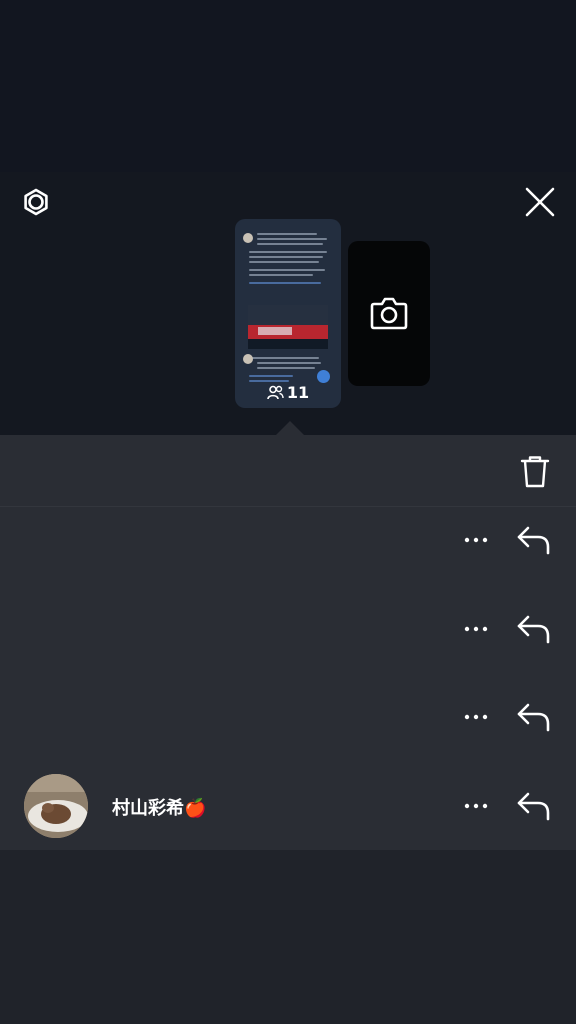 This screenshot has width=576, height=1024. What do you see at coordinates (290, 428) in the screenshot?
I see `selection-caret` at bounding box center [290, 428].